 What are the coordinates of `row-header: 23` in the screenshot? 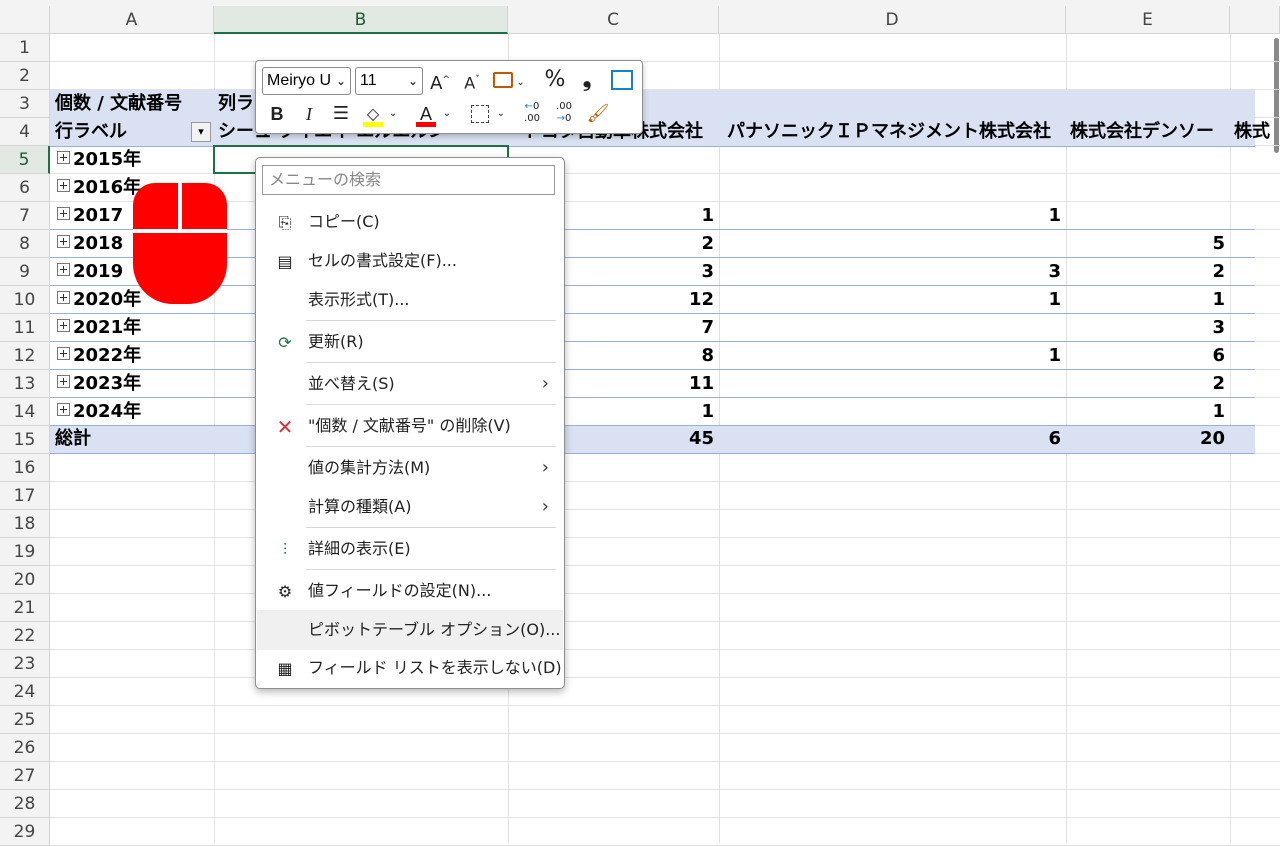 It's located at (25, 664).